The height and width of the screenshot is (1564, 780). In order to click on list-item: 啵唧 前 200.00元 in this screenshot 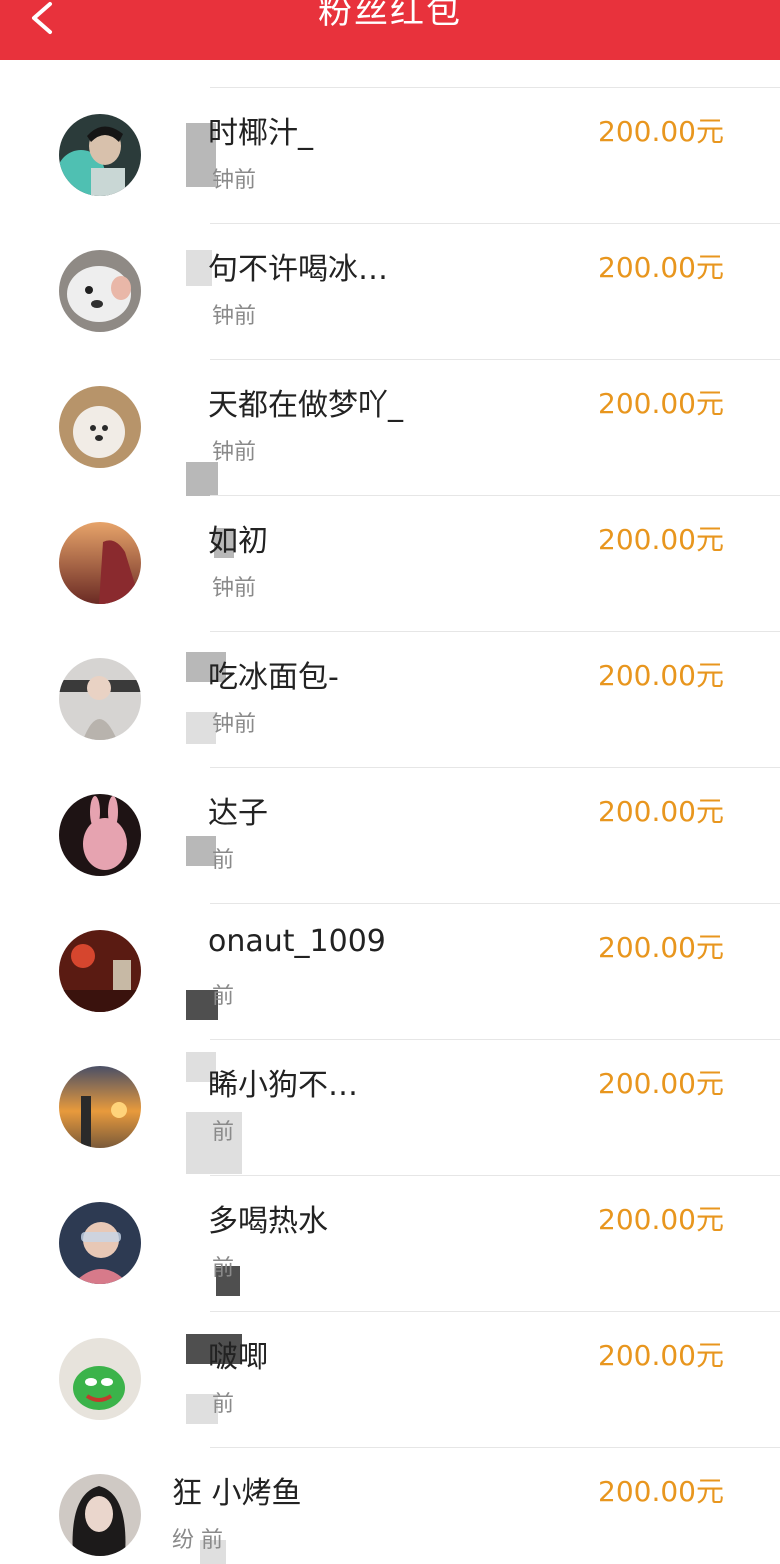, I will do `click(390, 1354)`.